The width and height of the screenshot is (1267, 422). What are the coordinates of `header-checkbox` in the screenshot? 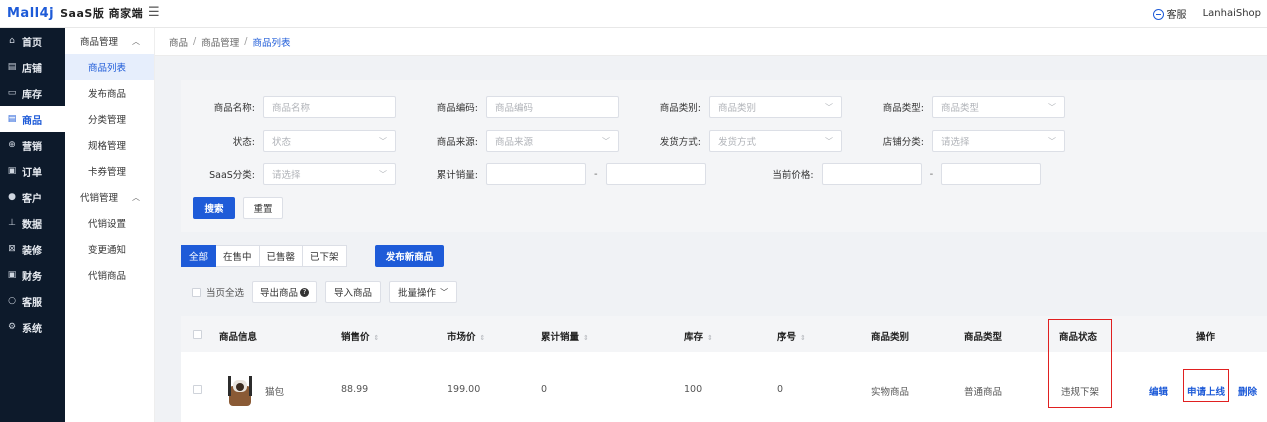 It's located at (197, 334).